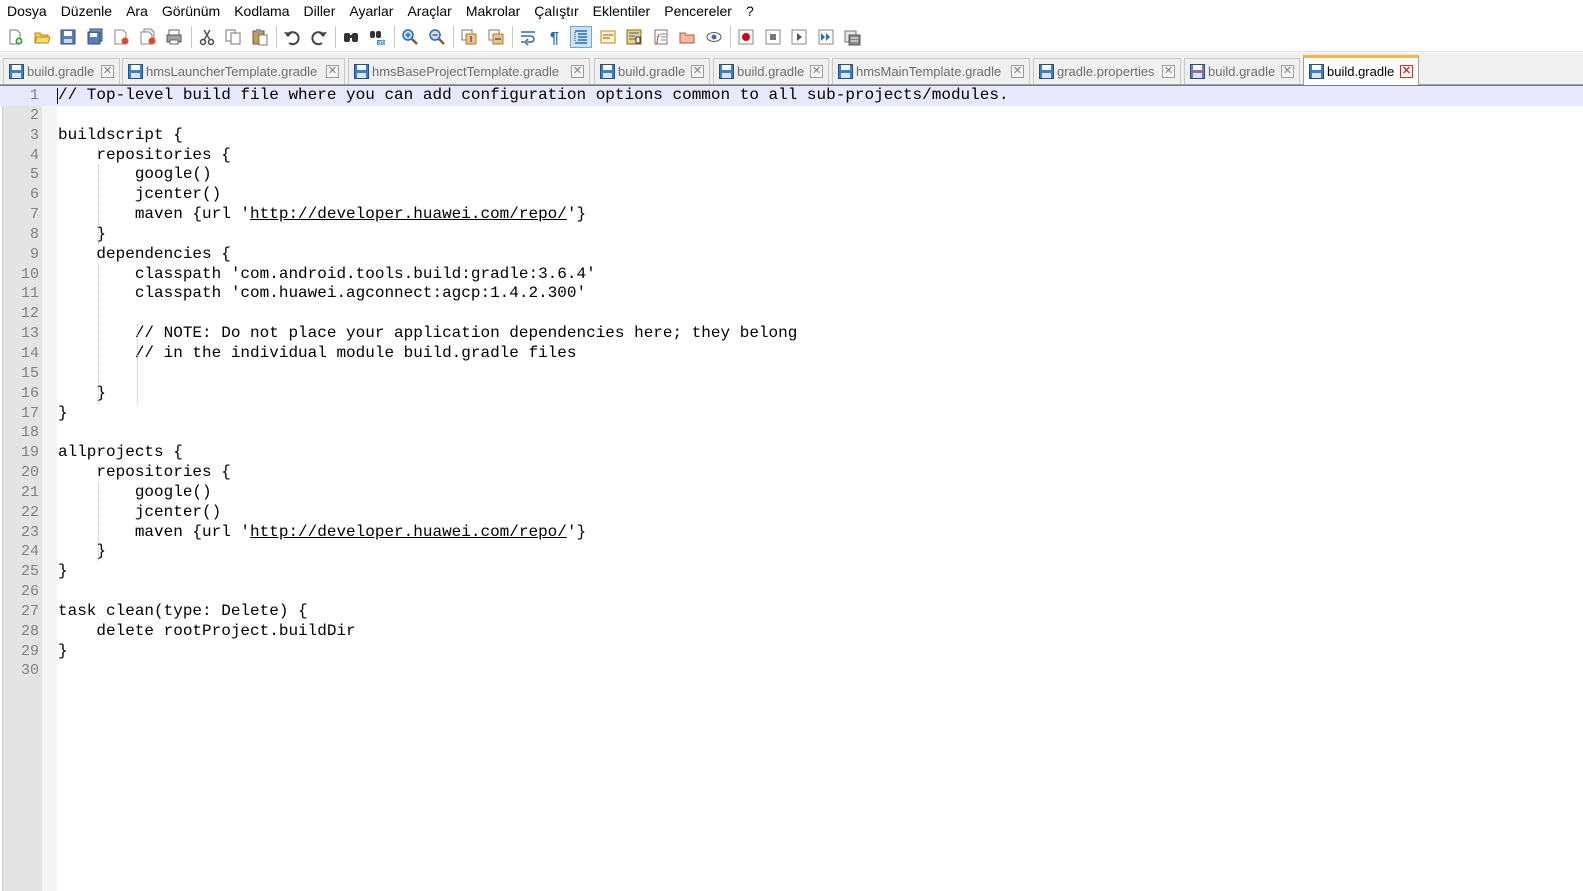 This screenshot has width=1583, height=891. I want to click on menu-item-dosya: Dosya, so click(27, 11).